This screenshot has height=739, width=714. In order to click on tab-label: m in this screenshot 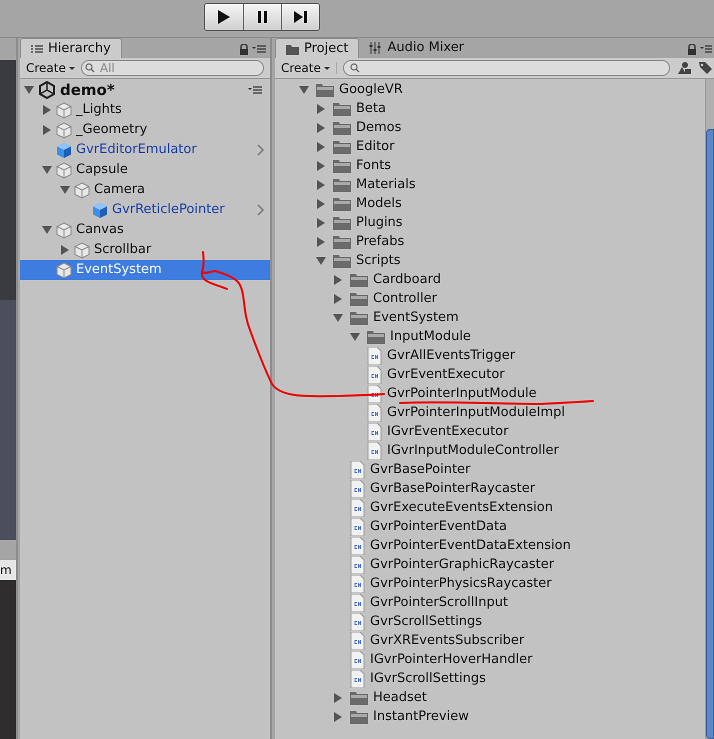, I will do `click(8, 570)`.